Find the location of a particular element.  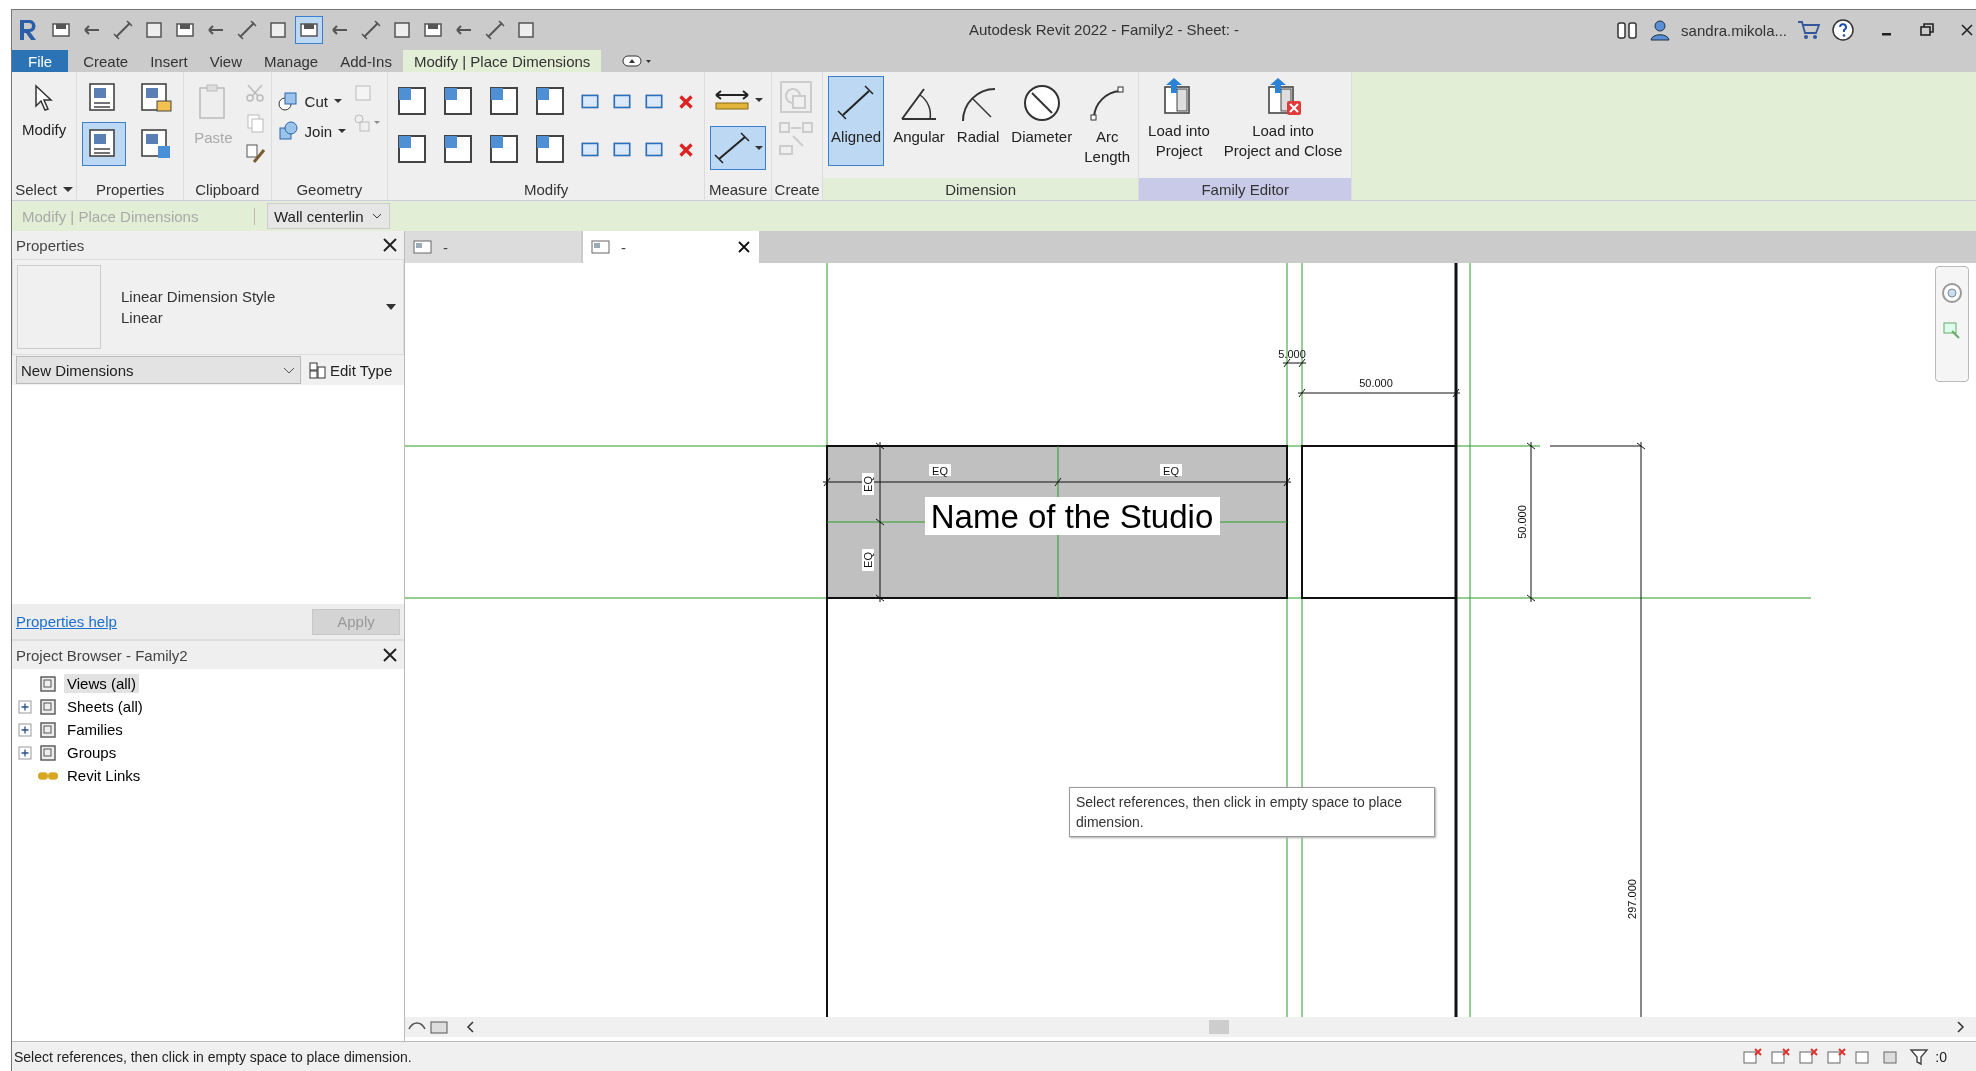

window-title: Autodesk Revit 2022 - Family2 - Sheet: - is located at coordinates (1104, 29).